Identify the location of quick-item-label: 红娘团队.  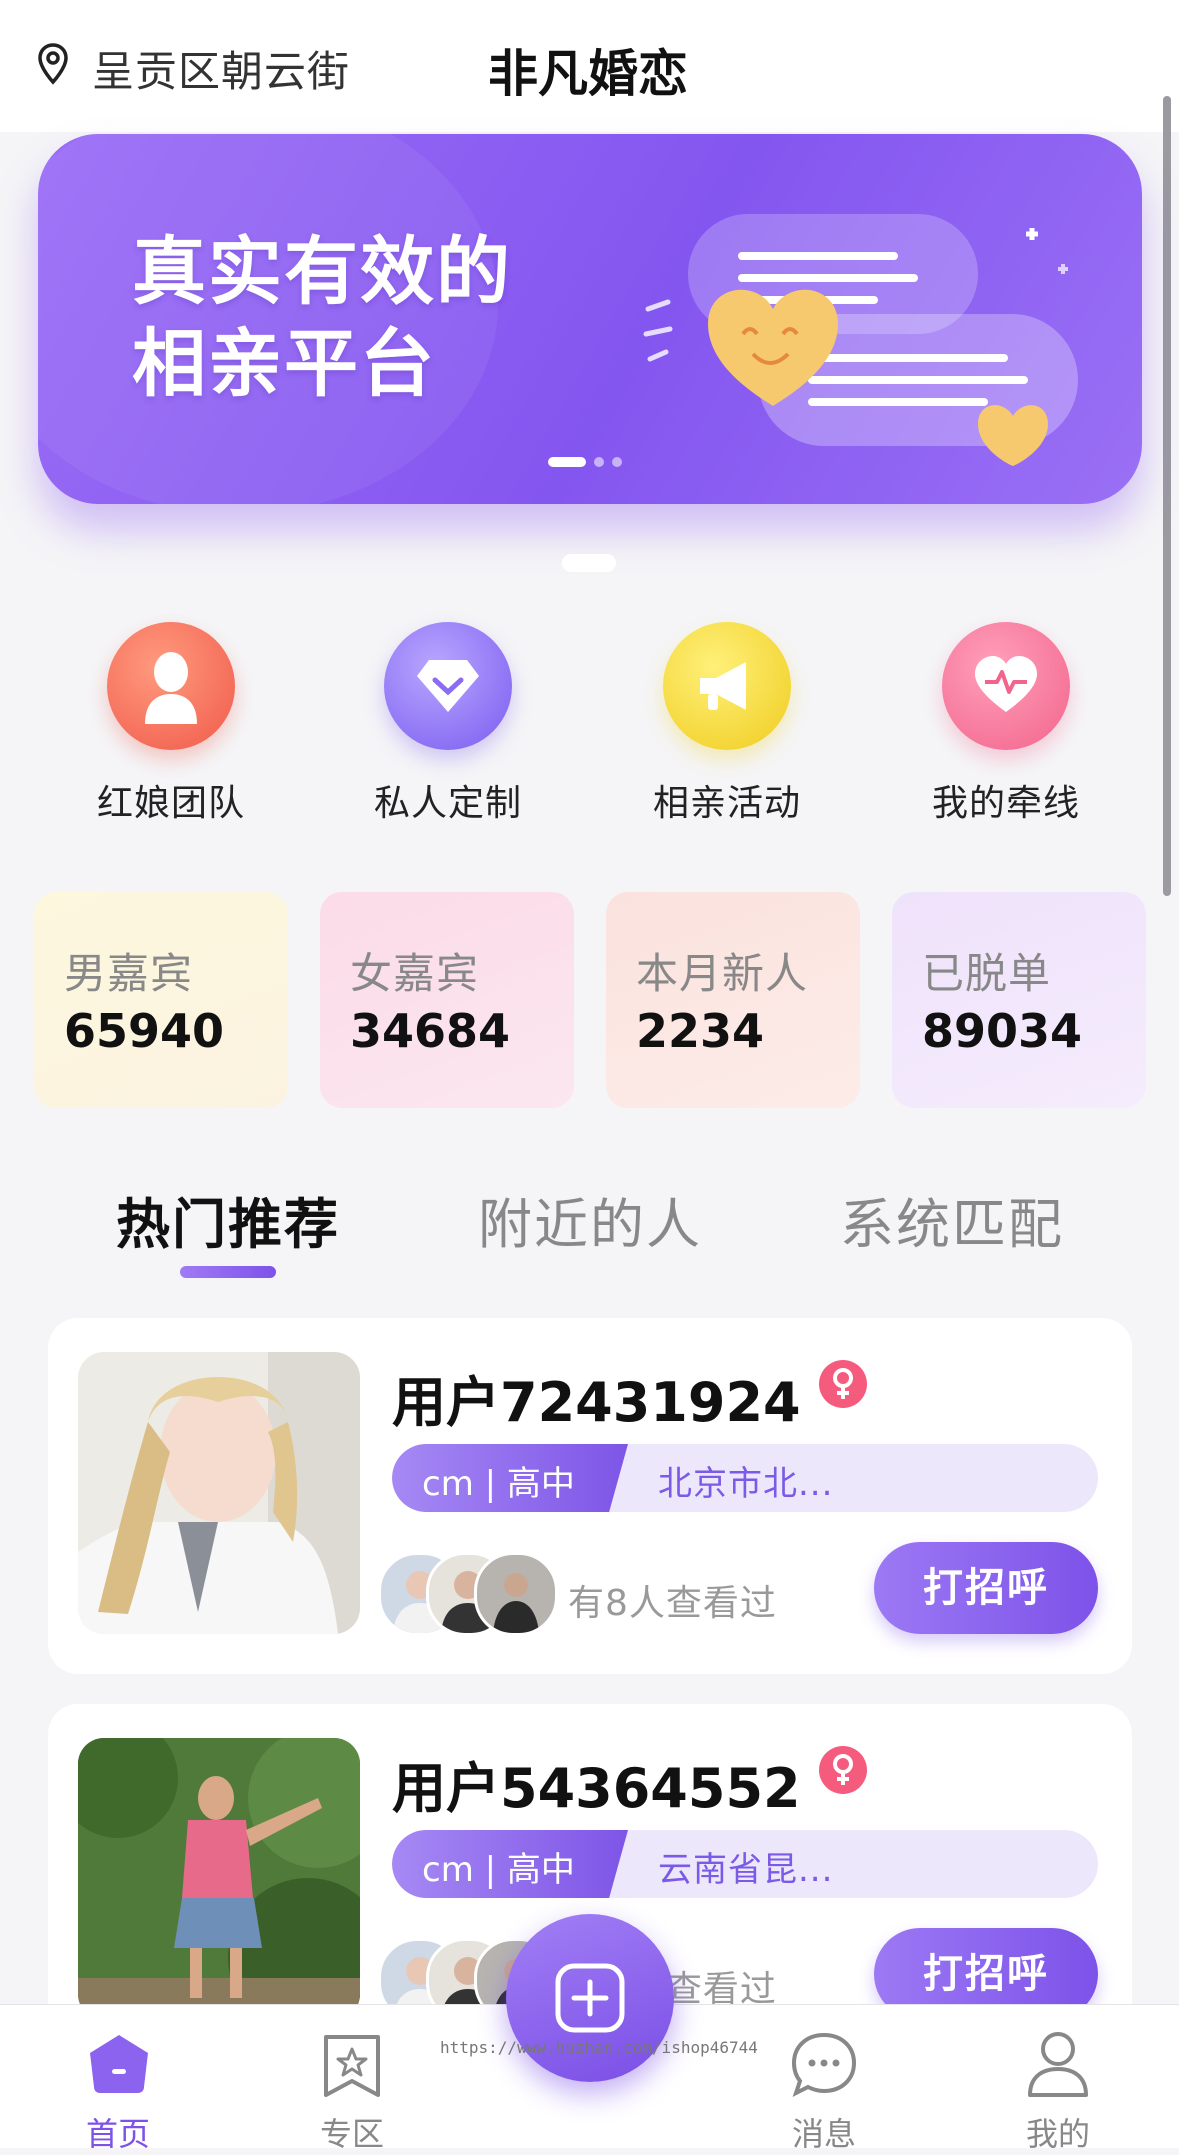
(170, 803).